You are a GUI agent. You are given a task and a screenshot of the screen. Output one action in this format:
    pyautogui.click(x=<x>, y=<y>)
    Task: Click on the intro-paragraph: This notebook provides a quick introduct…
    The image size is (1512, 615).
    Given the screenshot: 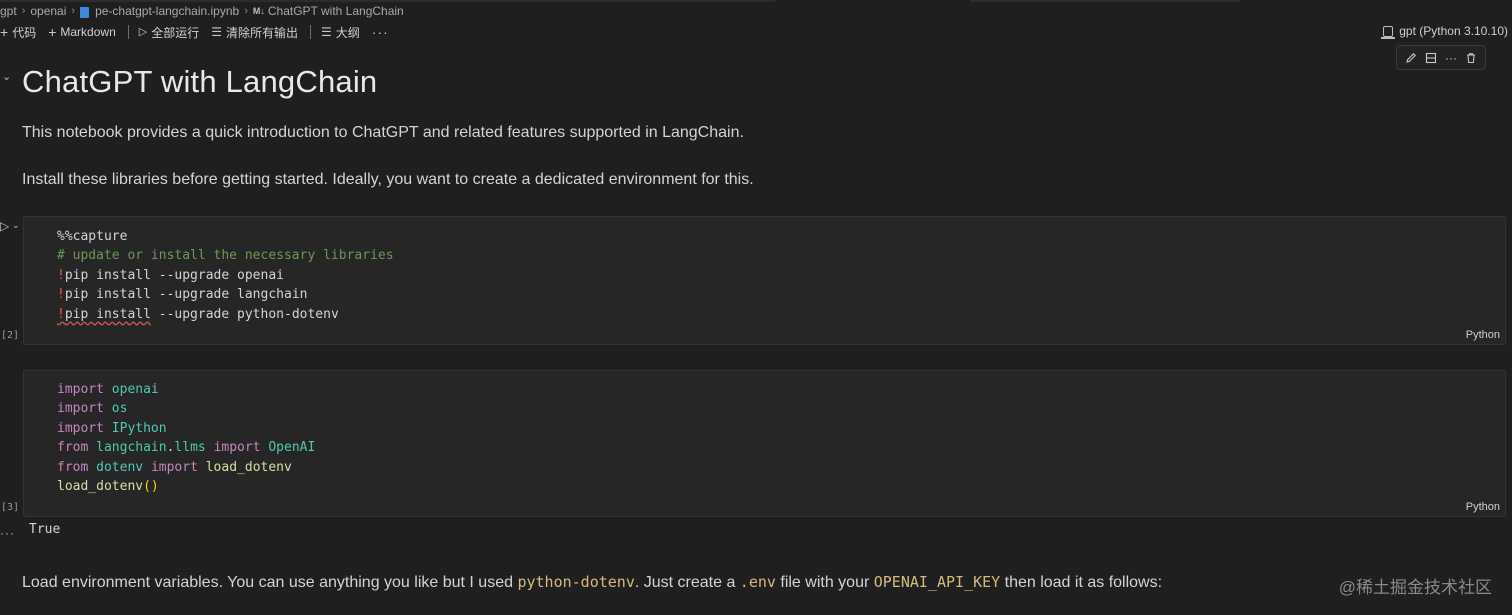 What is the action you would take?
    pyautogui.click(x=383, y=132)
    